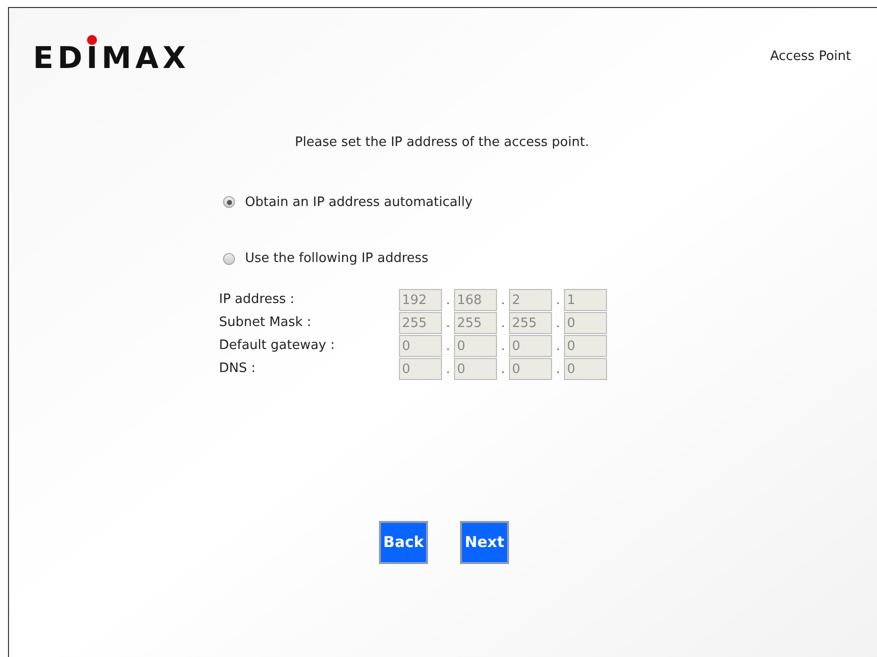 Image resolution: width=877 pixels, height=657 pixels. What do you see at coordinates (442, 143) in the screenshot?
I see `instruction-text: Please set the IP address of the access point.` at bounding box center [442, 143].